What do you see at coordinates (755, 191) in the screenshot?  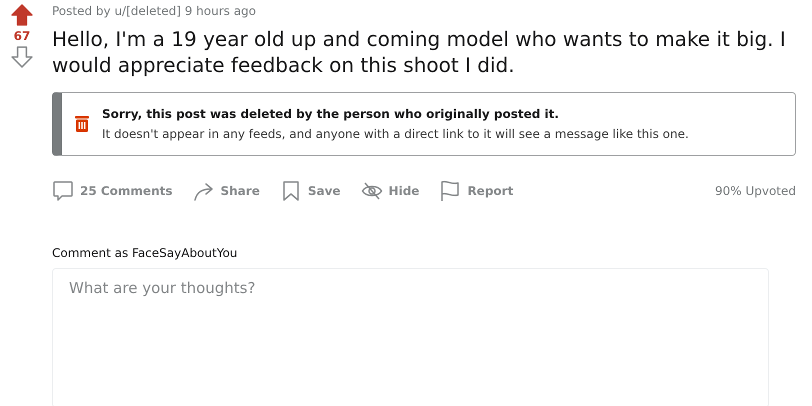 I see `upvote-ratio: 90% Upvoted` at bounding box center [755, 191].